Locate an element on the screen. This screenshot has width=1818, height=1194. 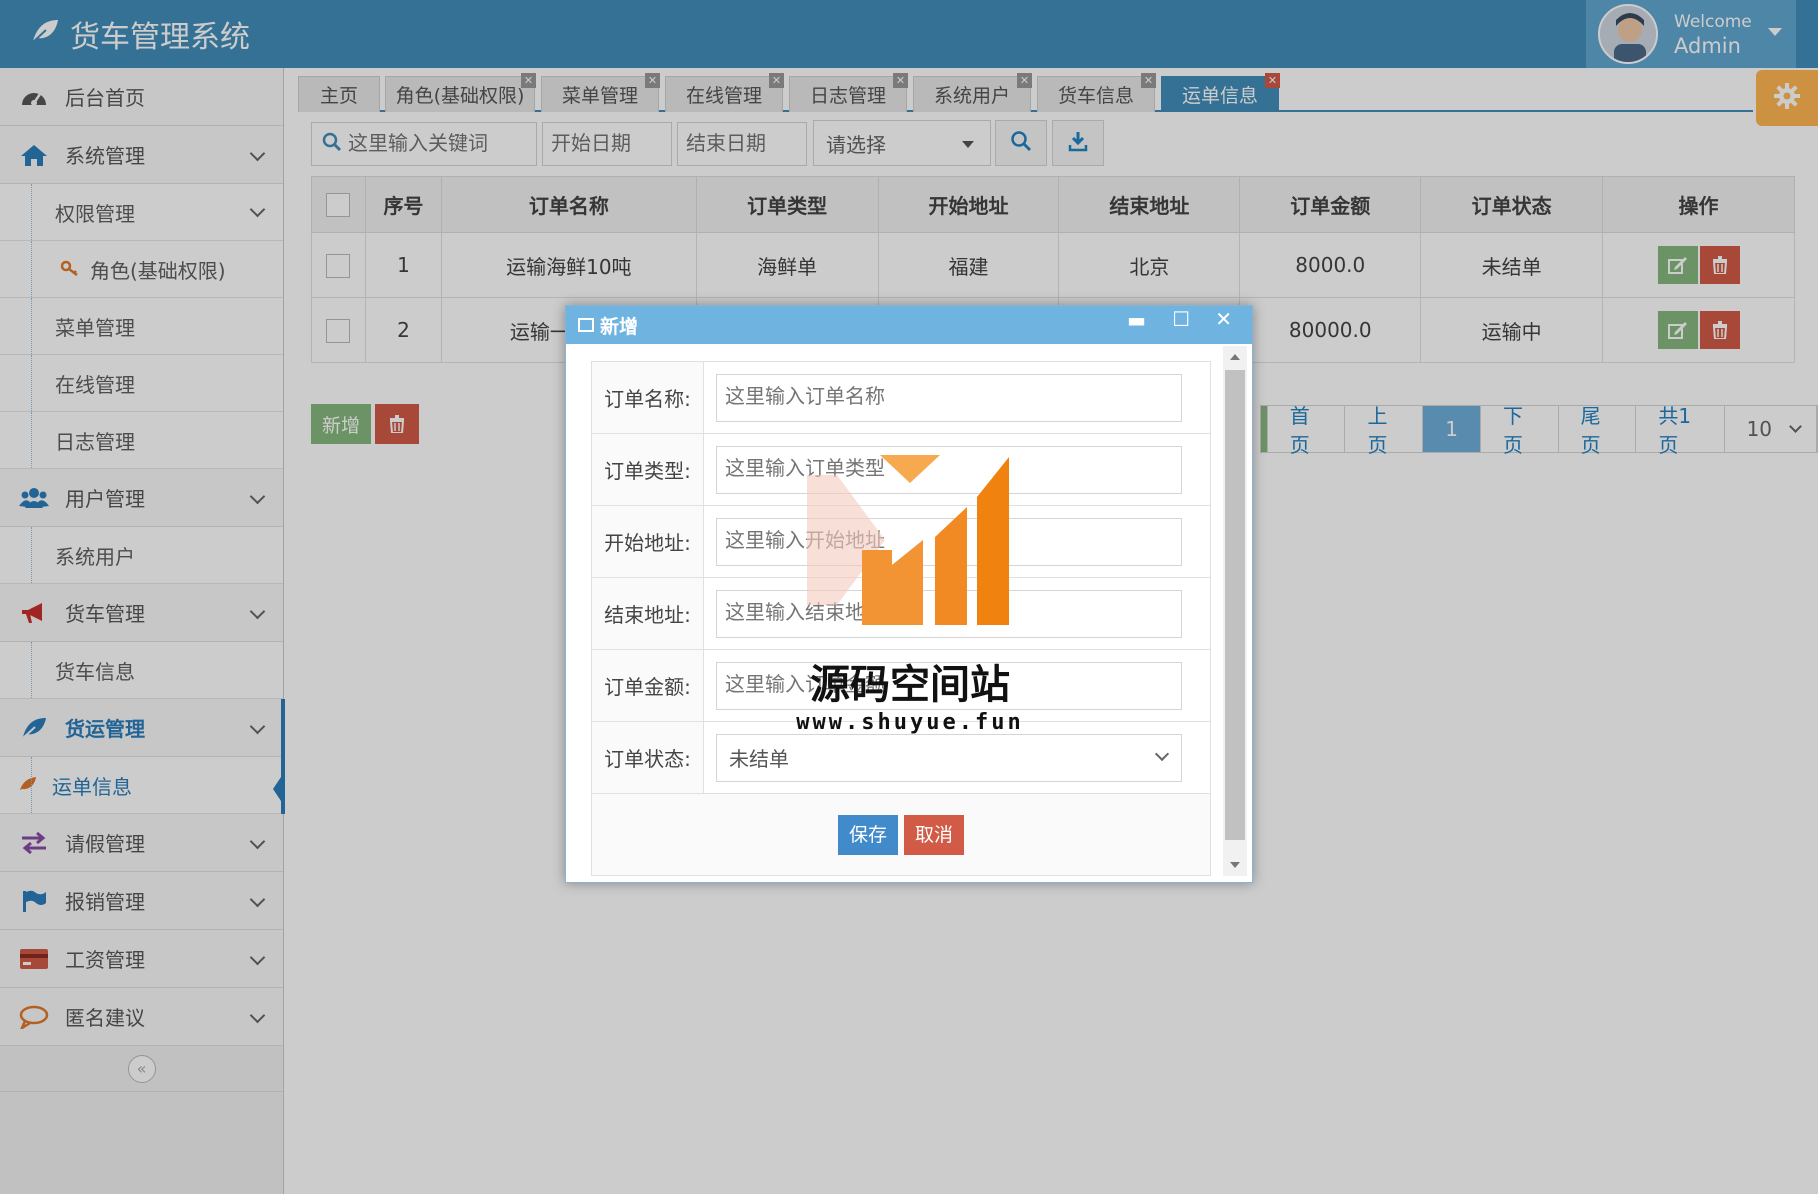
field-label: 订单名称: is located at coordinates (647, 397).